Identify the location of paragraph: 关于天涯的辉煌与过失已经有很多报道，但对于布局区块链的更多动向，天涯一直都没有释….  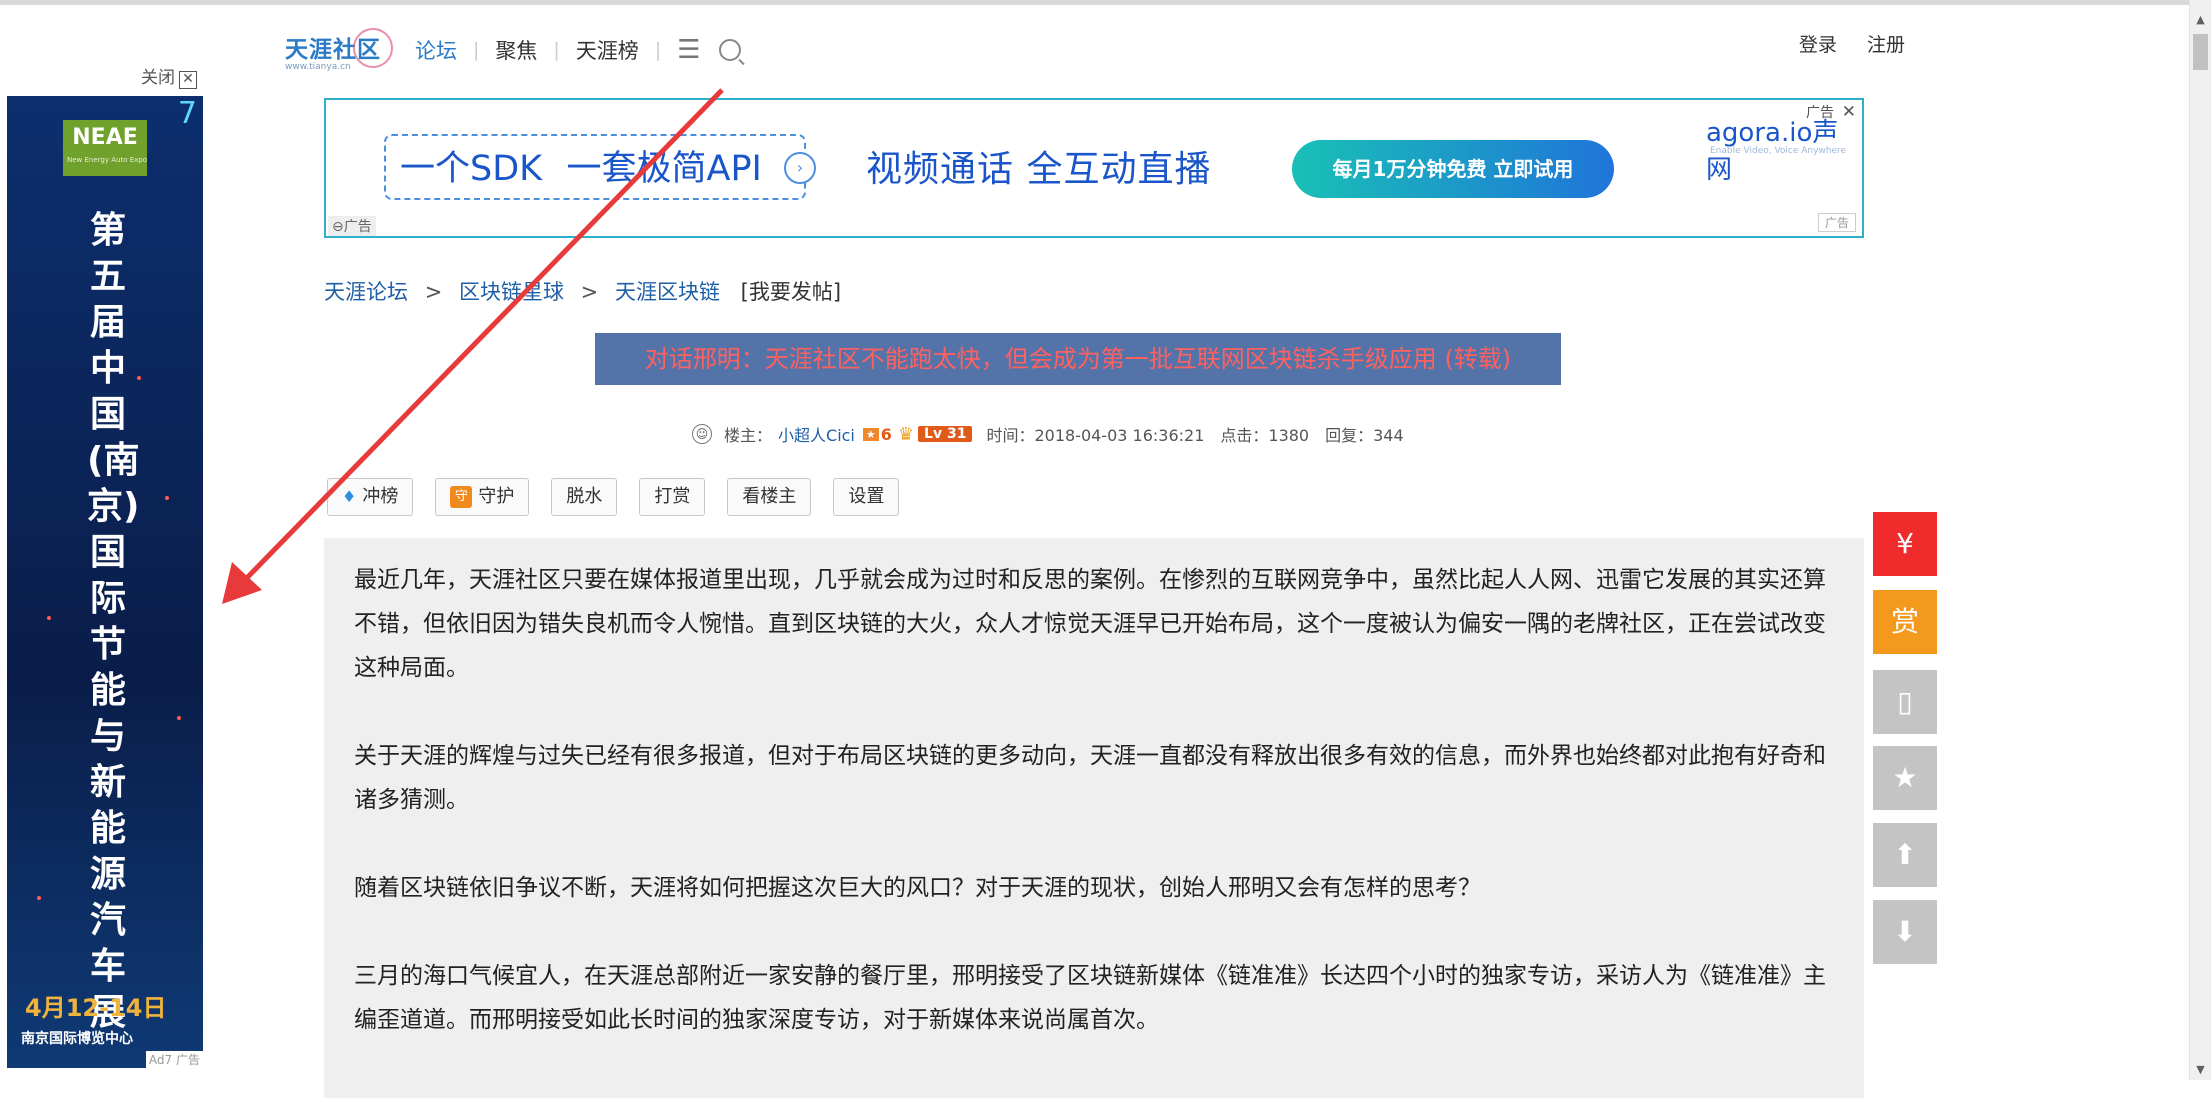
(1090, 778).